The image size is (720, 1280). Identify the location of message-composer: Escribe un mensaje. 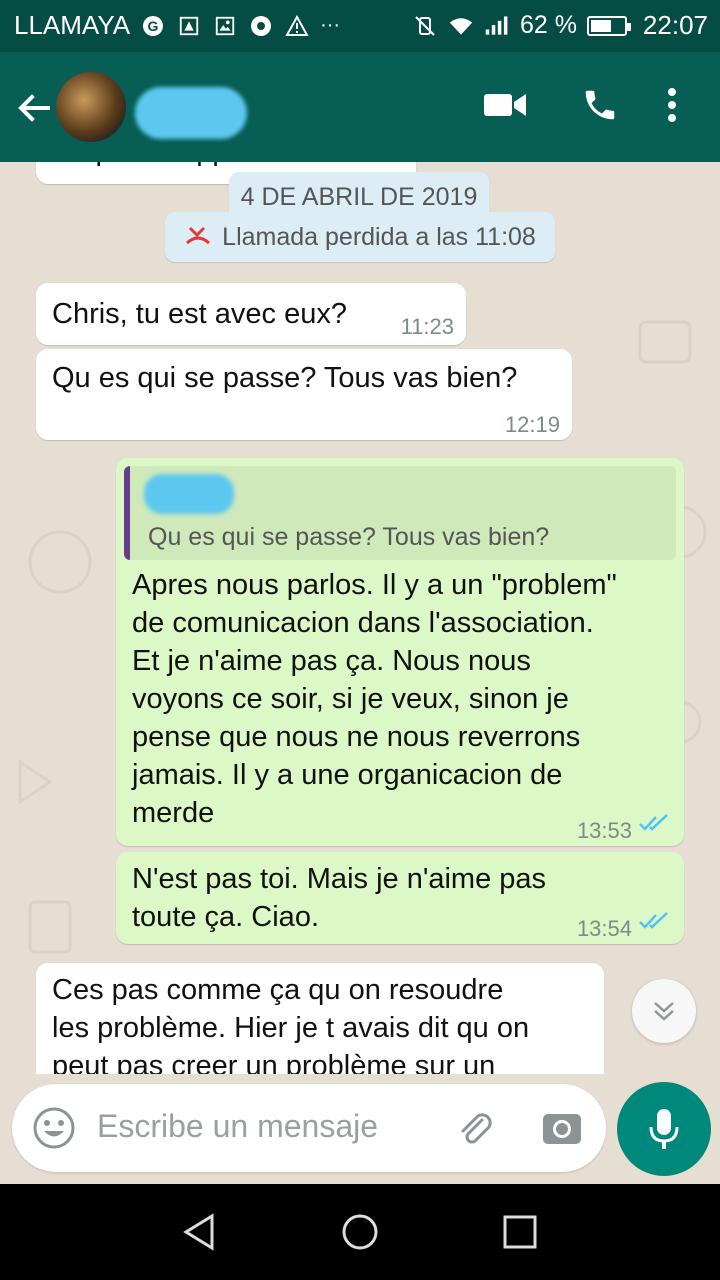
(309, 1128).